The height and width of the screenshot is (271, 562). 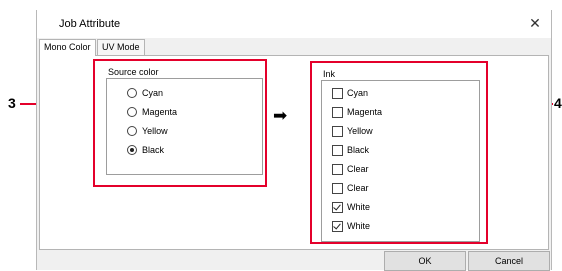 I want to click on cancel-button: Cancel, so click(x=509, y=261).